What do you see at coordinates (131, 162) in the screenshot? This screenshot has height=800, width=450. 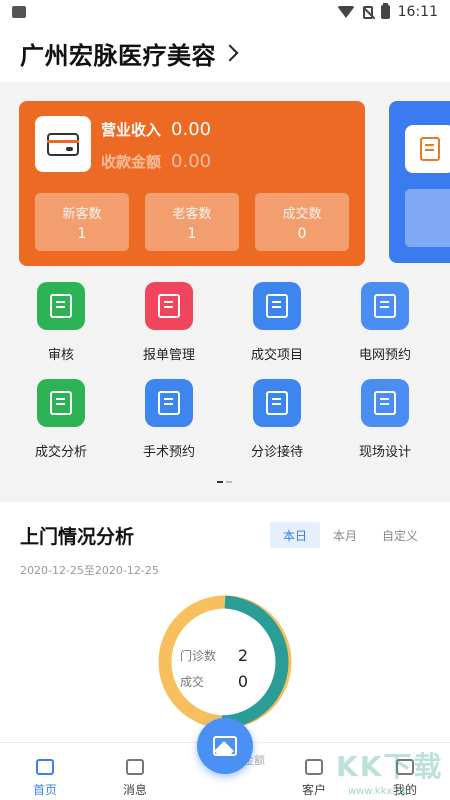 I see `collection-label: 收款金额` at bounding box center [131, 162].